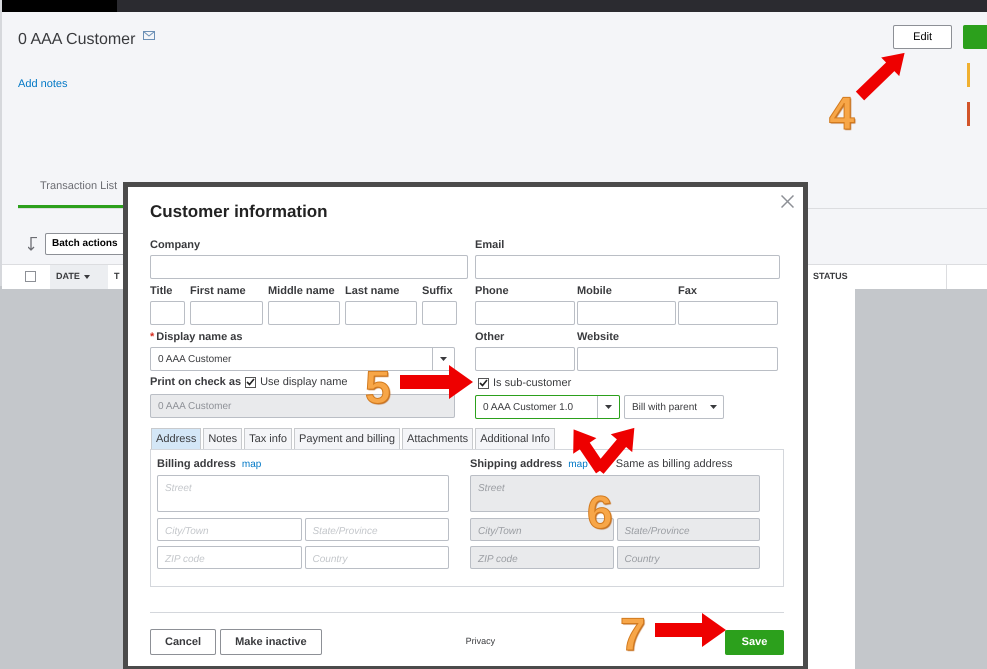 The height and width of the screenshot is (669, 987). Describe the element at coordinates (196, 464) in the screenshot. I see `section-heading: Billing address` at that location.